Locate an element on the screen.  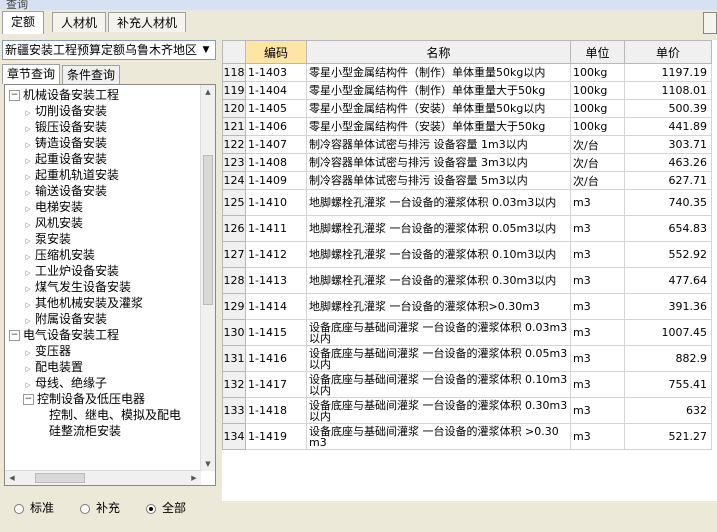
code-cell: 1-1417 is located at coordinates (276, 384).